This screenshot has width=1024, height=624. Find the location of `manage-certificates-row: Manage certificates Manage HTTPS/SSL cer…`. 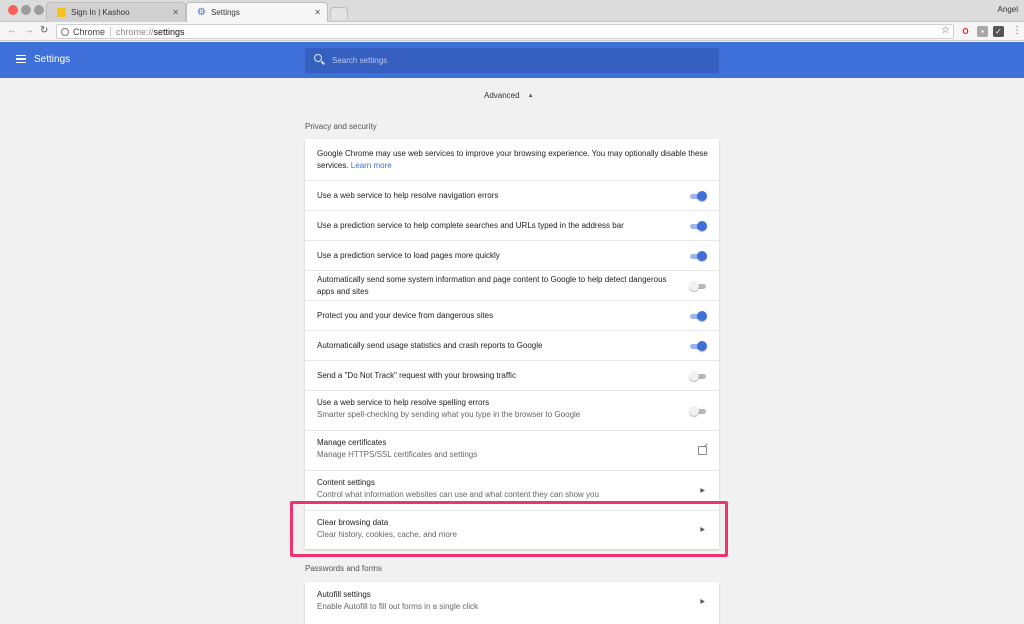

manage-certificates-row: Manage certificates Manage HTTPS/SSL cer… is located at coordinates (512, 450).